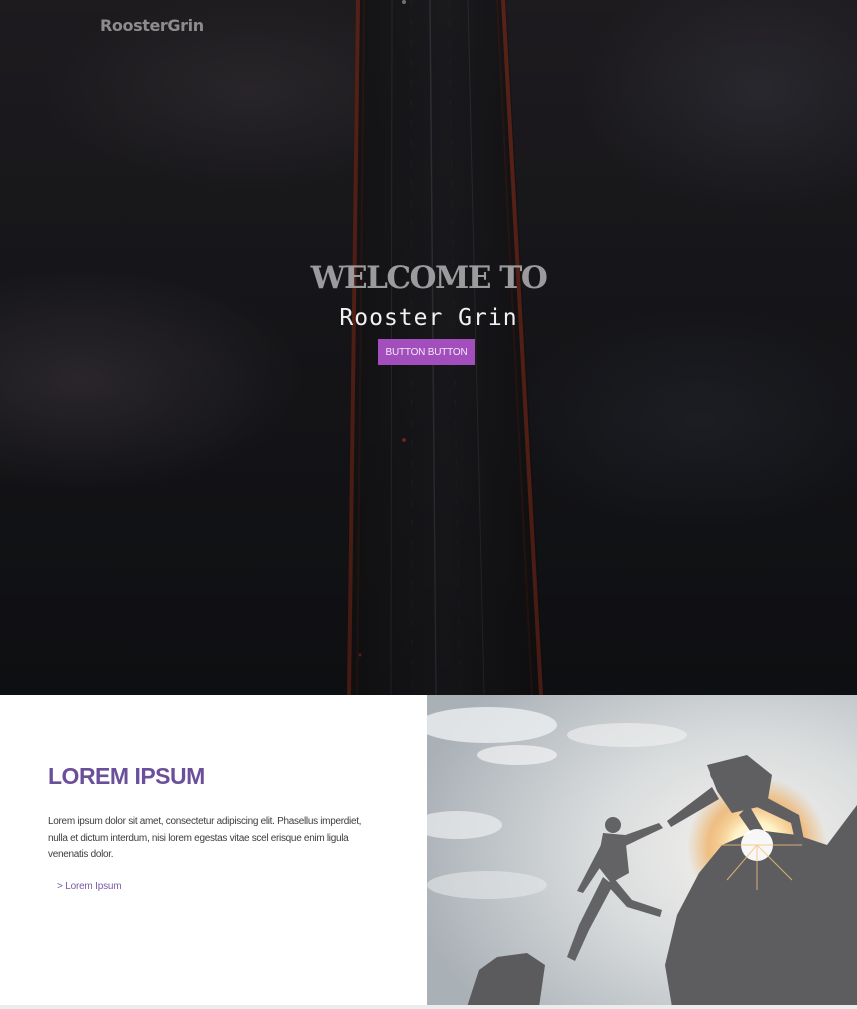  Describe the element at coordinates (429, 278) in the screenshot. I see `hero-title: WELCOME TO` at that location.